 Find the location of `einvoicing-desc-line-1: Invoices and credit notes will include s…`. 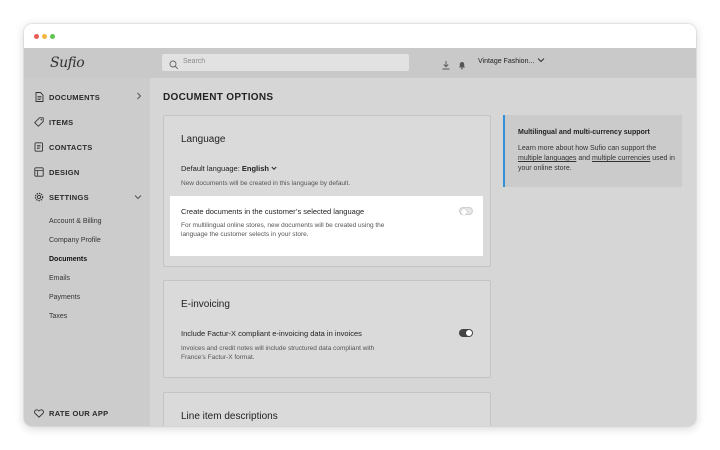

einvoicing-desc-line-1: Invoices and credit notes will include s… is located at coordinates (278, 348).